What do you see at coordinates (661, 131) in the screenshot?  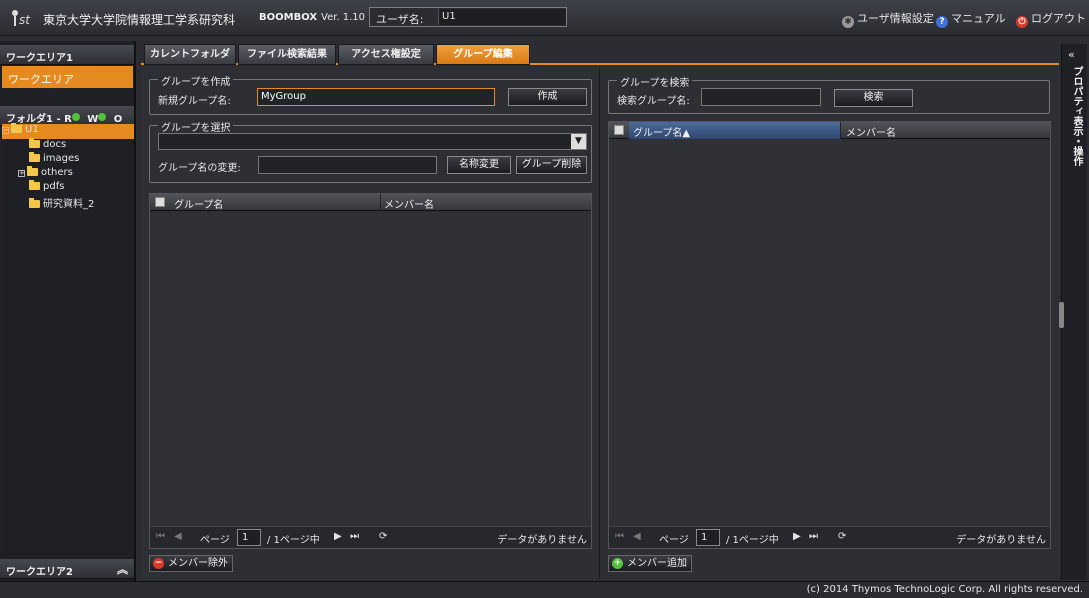 I see `col-group-name: グループ名▲` at bounding box center [661, 131].